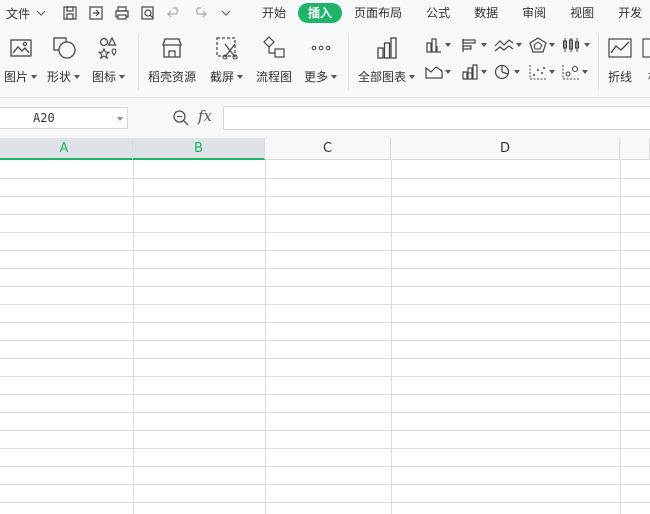 Image resolution: width=650 pixels, height=514 pixels. What do you see at coordinates (436, 118) in the screenshot?
I see `formula-input` at bounding box center [436, 118].